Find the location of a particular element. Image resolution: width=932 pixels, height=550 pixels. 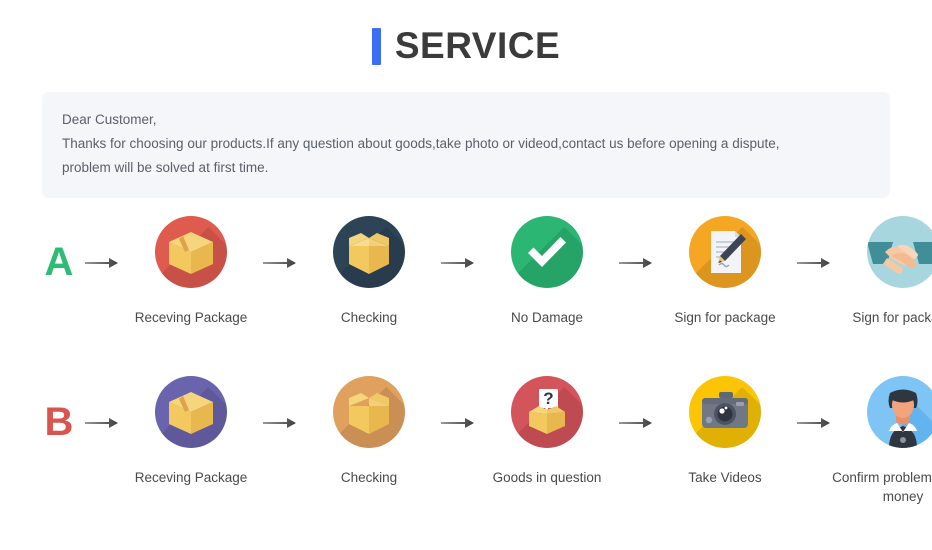

step-a1: Receving Package is located at coordinates (191, 271).